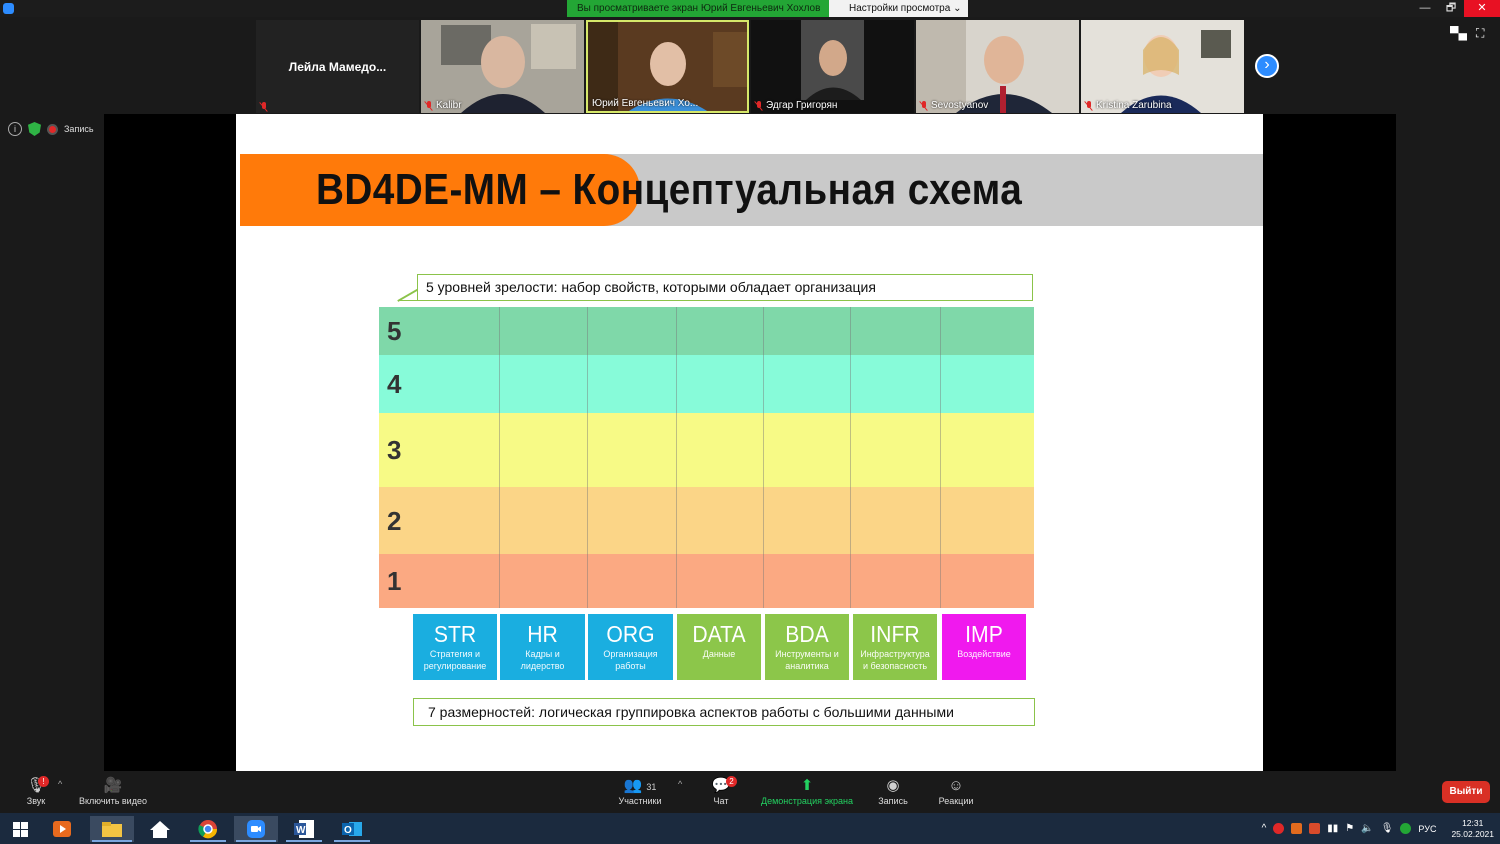 The height and width of the screenshot is (844, 1500). I want to click on participant-name: Sevostyanov, so click(960, 105).